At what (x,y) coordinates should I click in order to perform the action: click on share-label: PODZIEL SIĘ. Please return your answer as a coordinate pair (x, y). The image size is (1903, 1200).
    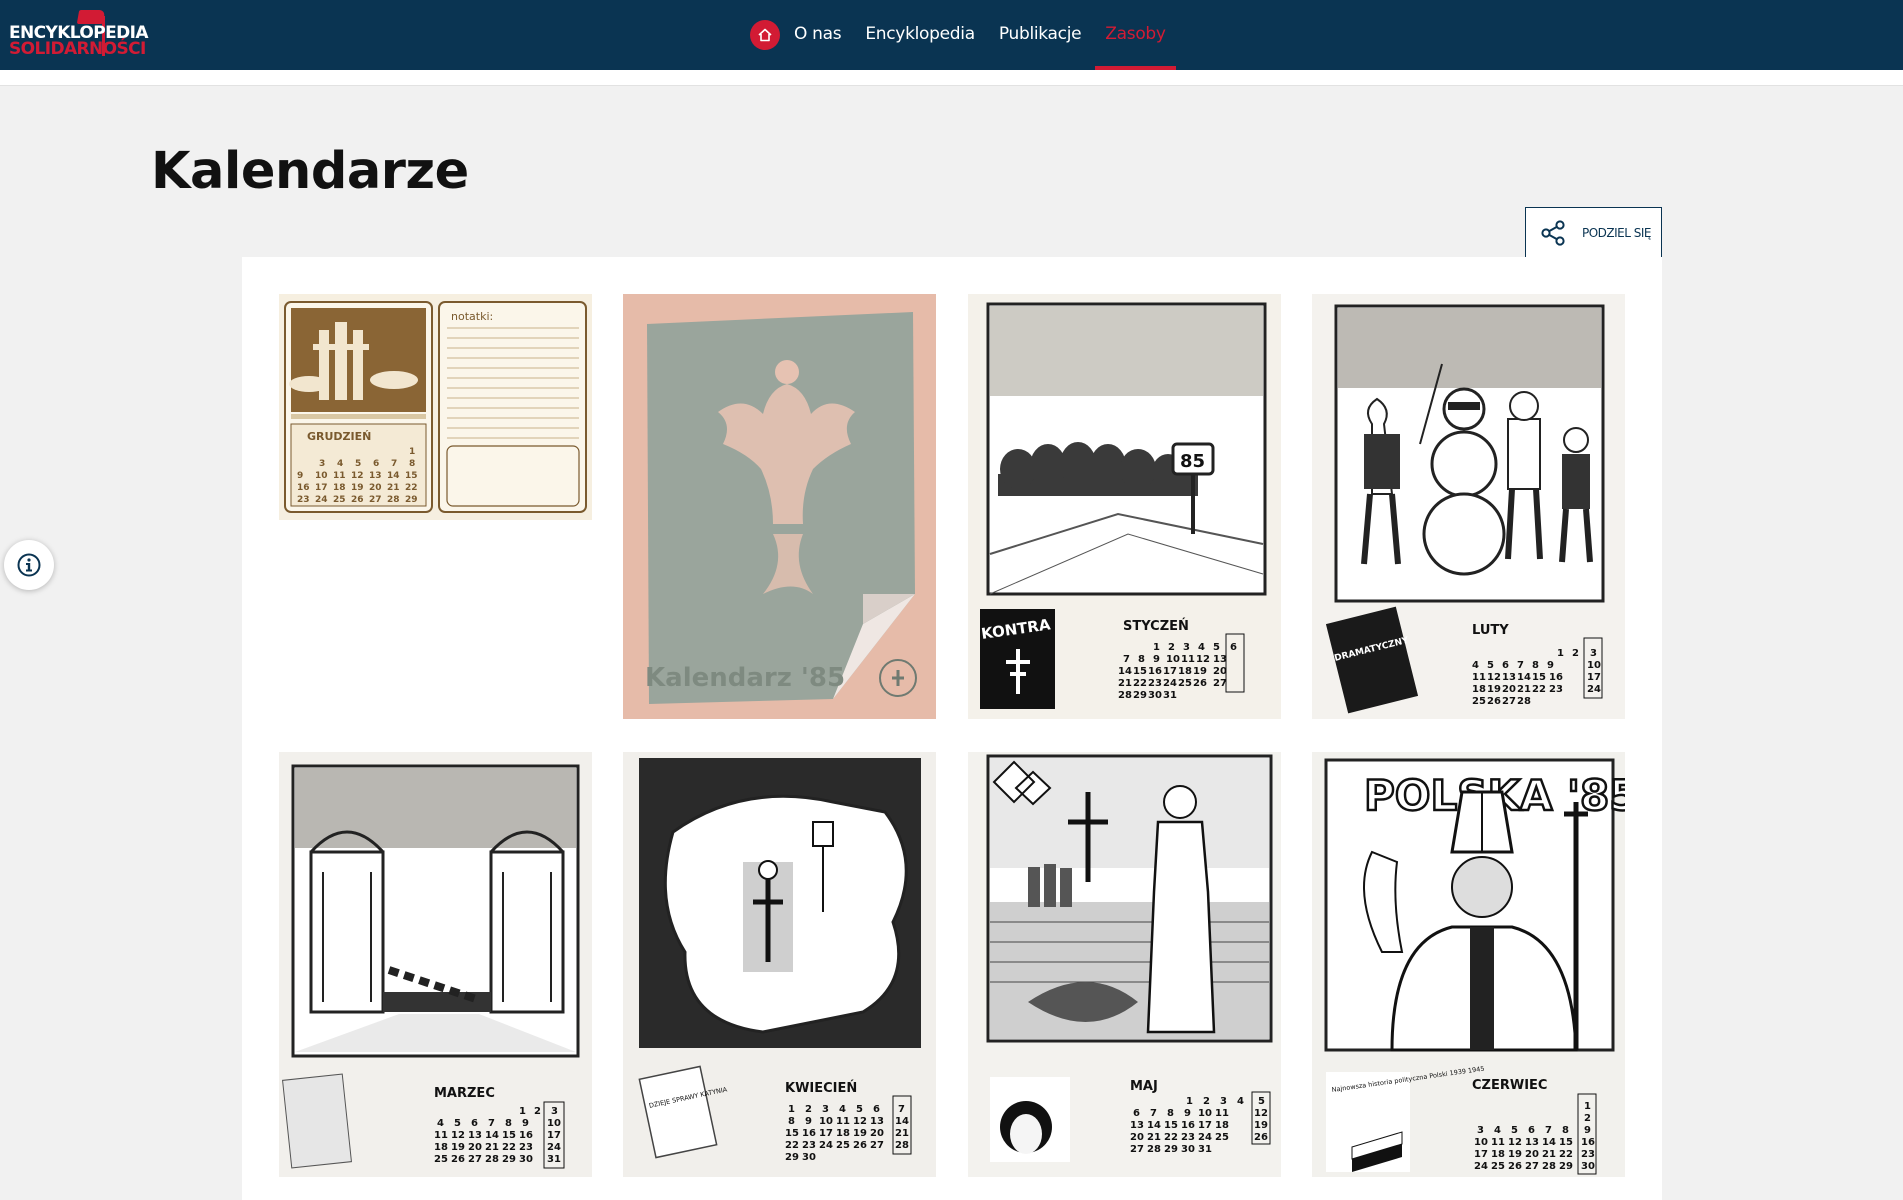
    Looking at the image, I should click on (1617, 232).